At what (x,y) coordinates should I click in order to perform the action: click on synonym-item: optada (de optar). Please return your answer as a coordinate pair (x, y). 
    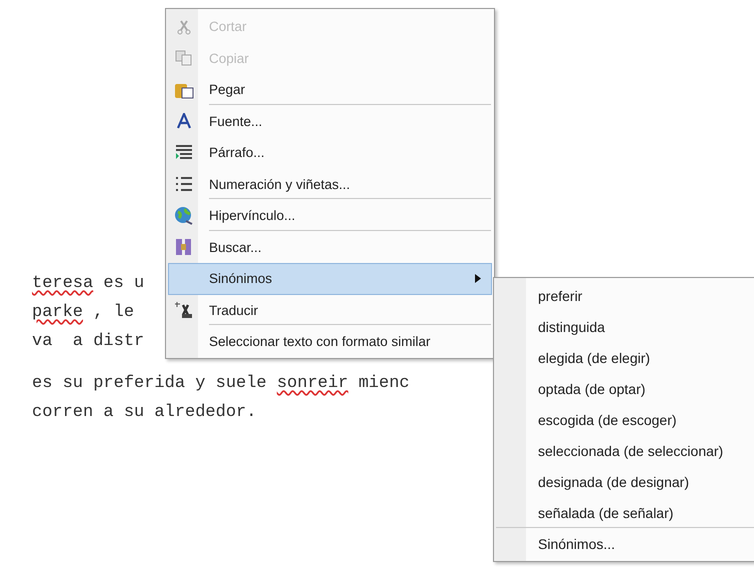
    Looking at the image, I should click on (625, 388).